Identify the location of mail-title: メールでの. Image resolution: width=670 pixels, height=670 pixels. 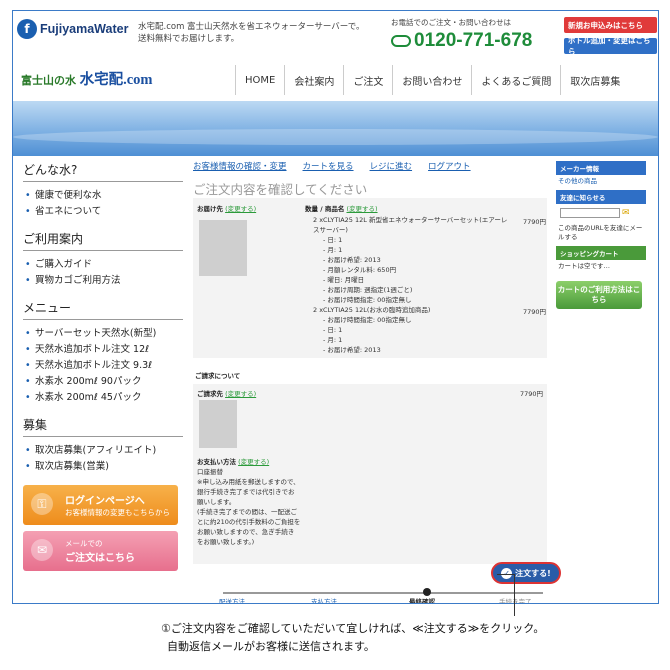
(84, 543).